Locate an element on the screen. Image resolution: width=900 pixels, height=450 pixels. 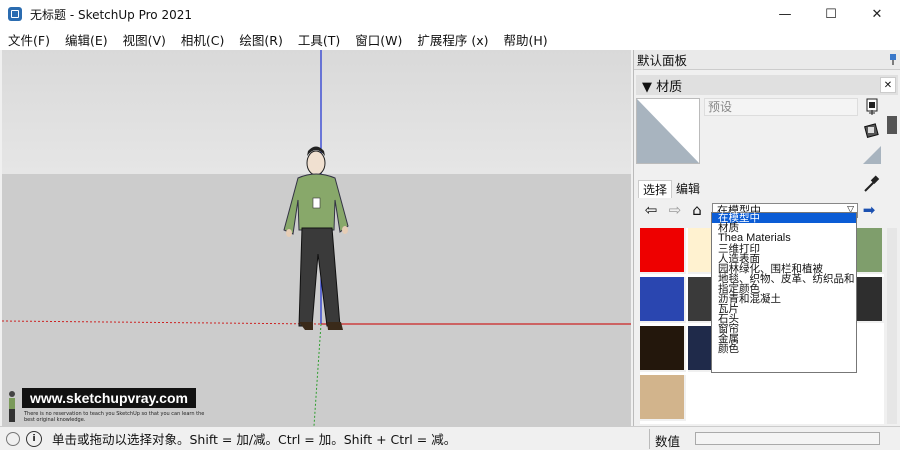
material-preview is located at coordinates (668, 131).